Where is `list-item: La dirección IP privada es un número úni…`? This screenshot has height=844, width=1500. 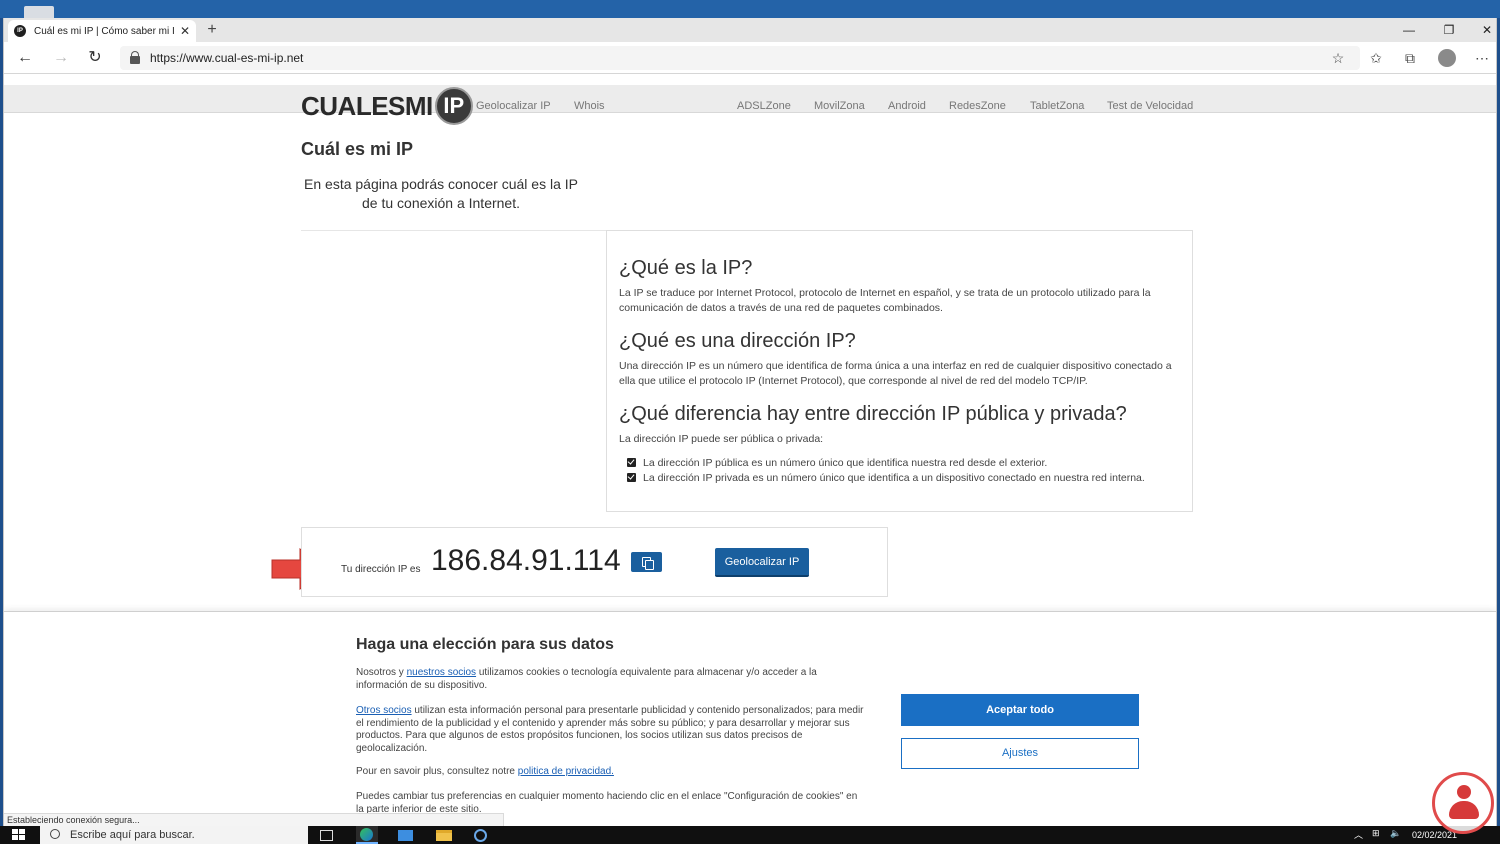 list-item: La dirección IP privada es un número úni… is located at coordinates (903, 477).